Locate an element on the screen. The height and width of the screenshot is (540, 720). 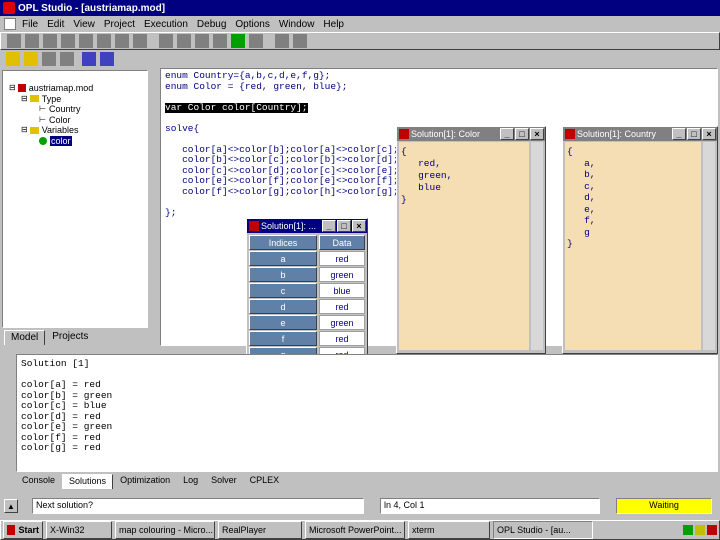
table-cell-index: f is located at coordinates (283, 338).